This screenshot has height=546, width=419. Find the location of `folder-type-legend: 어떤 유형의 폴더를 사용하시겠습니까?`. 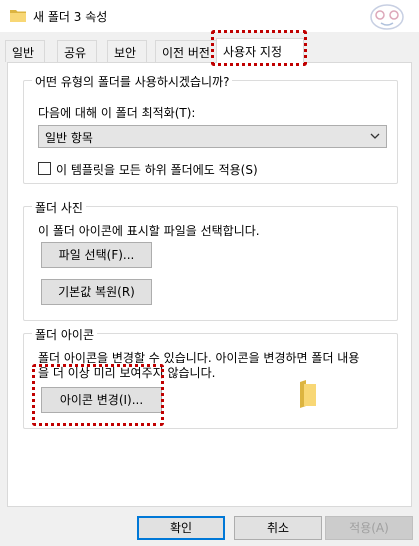

folder-type-legend: 어떤 유형의 폴더를 사용하시겠습니까? is located at coordinates (132, 81).